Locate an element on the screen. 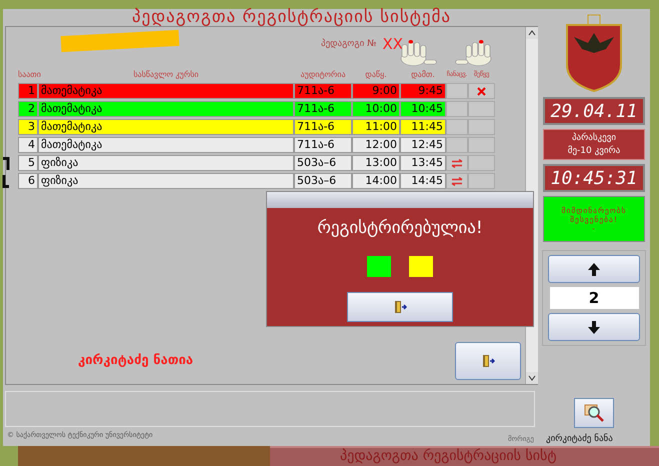 The height and width of the screenshot is (466, 659). start-time-cell: 9:00 is located at coordinates (376, 91).